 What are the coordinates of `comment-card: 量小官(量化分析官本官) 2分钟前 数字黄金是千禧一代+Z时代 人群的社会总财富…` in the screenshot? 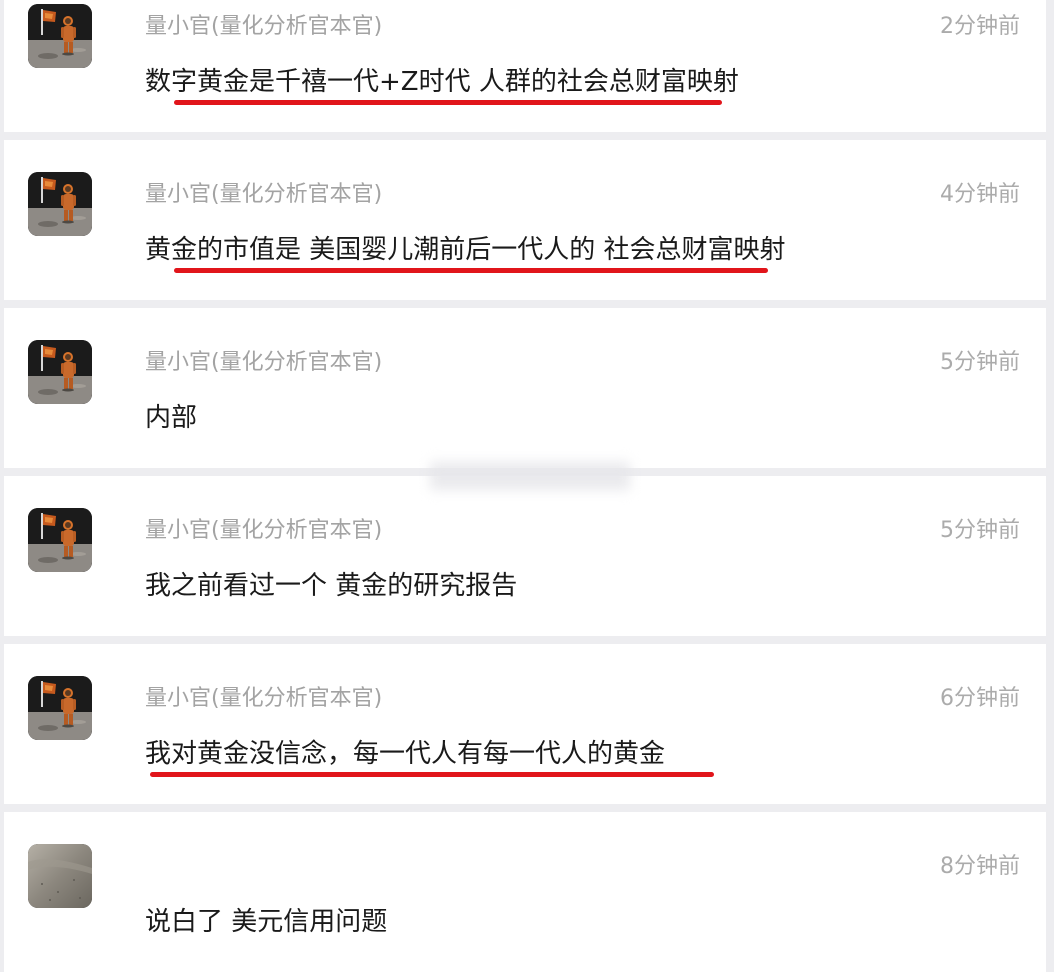 It's located at (525, 66).